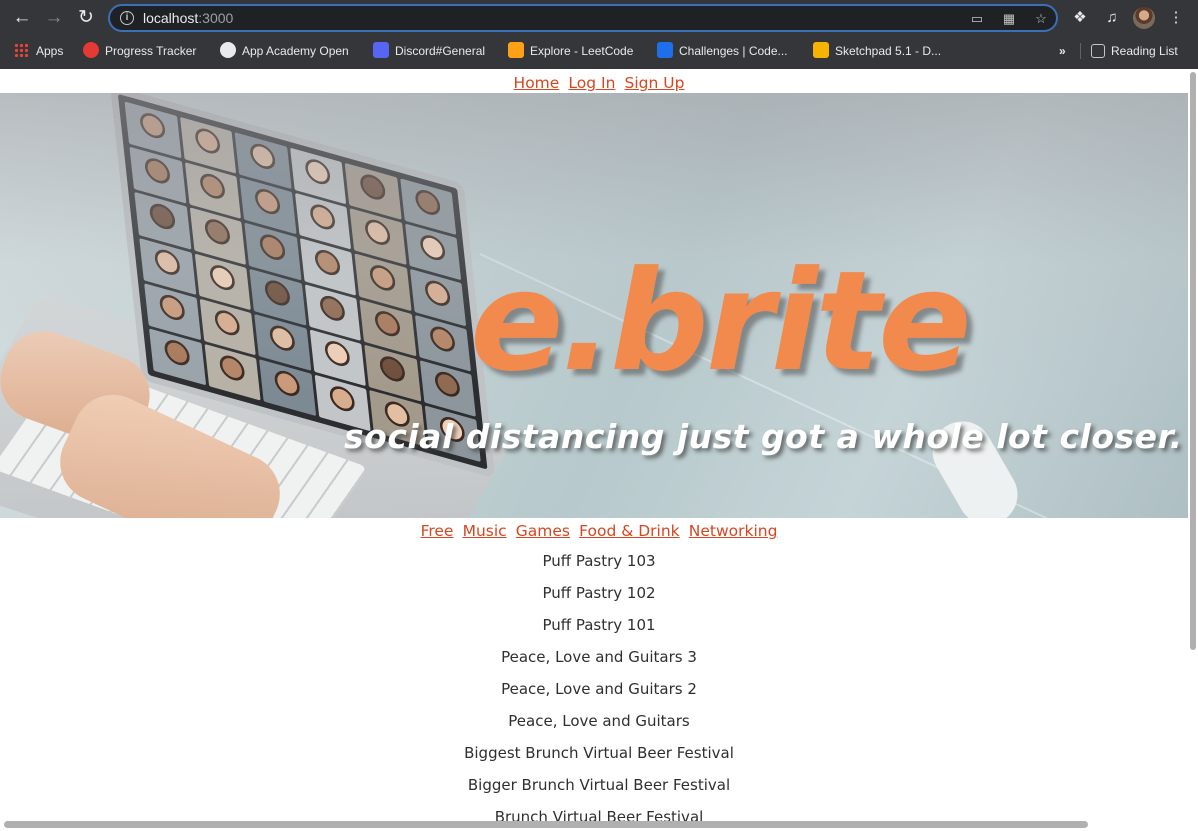 The image size is (1198, 831). I want to click on nav-login-link: Log In, so click(591, 83).